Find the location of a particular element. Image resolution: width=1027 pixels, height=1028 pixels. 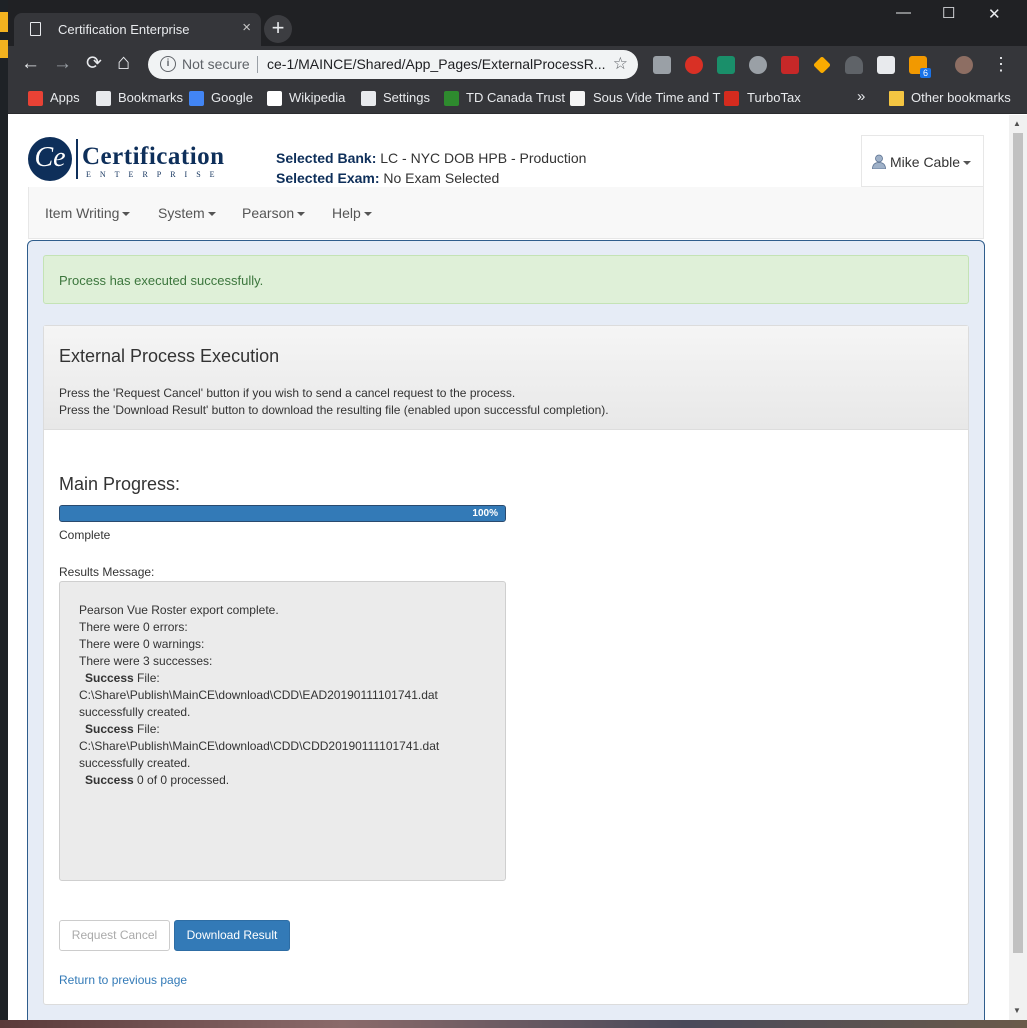

folder-icon is located at coordinates (896, 98).